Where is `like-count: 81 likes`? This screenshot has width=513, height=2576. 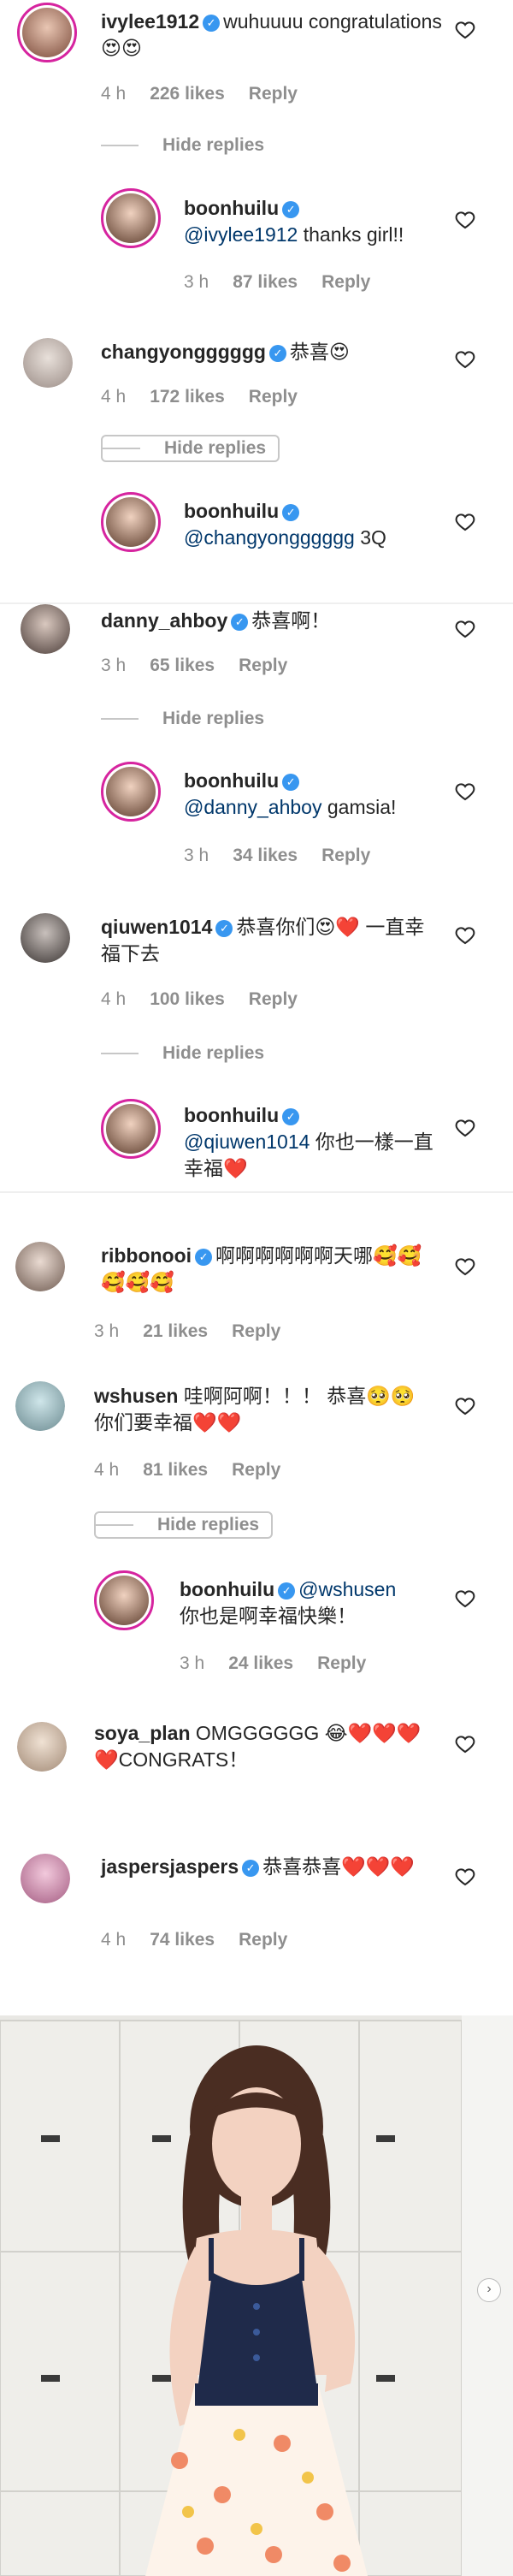 like-count: 81 likes is located at coordinates (175, 1470).